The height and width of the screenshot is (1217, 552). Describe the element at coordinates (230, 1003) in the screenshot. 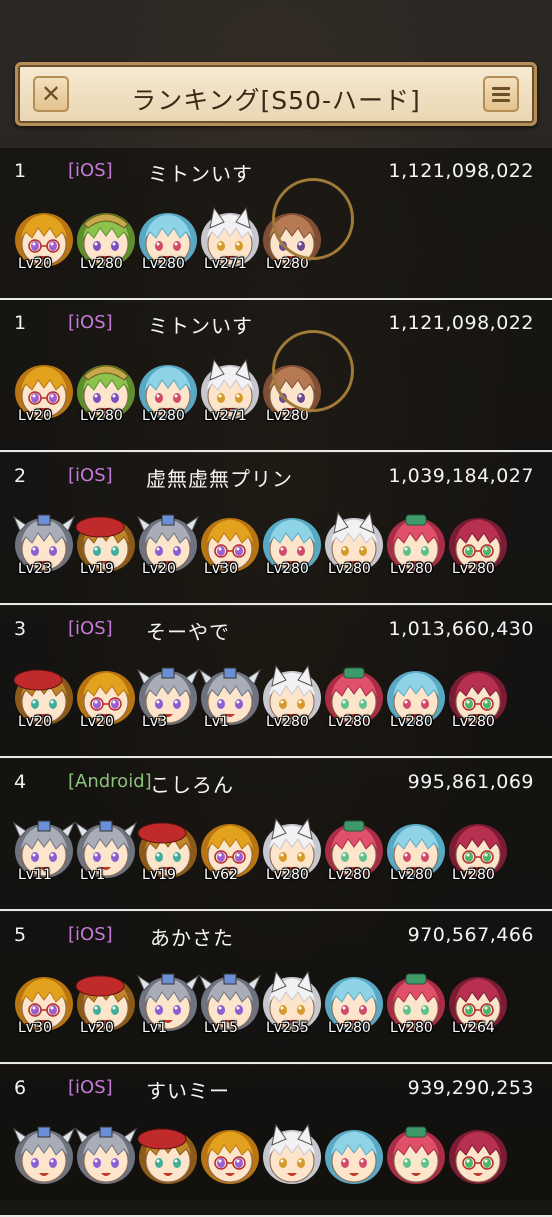

I see `team-member-icon: Lv15` at that location.